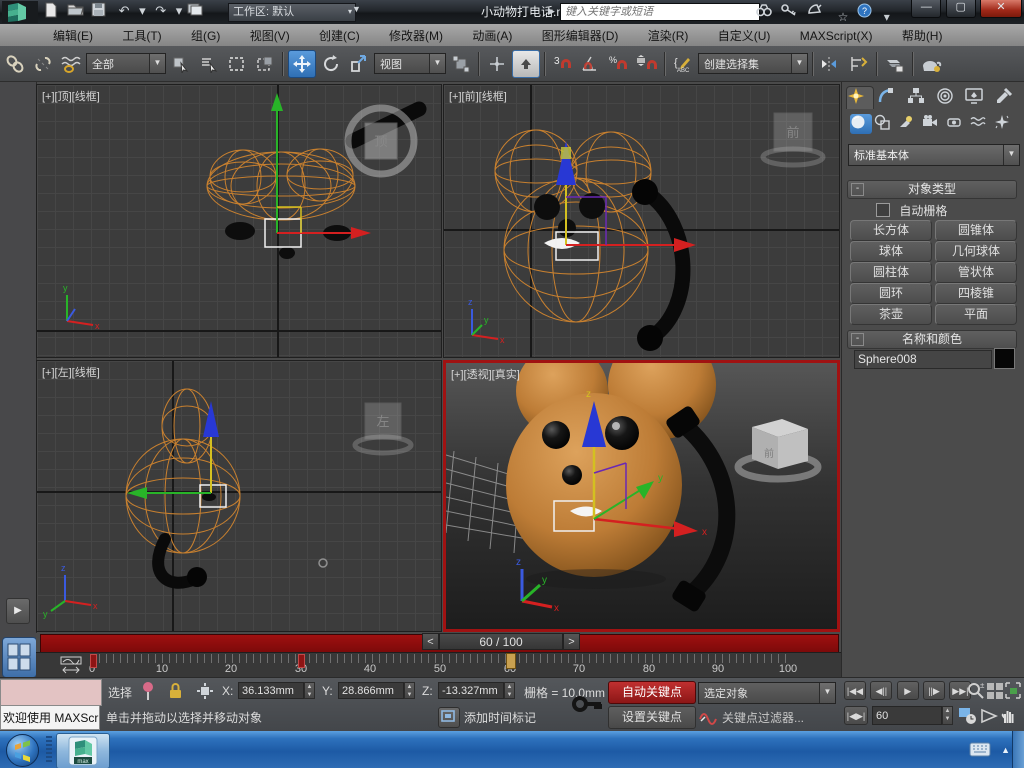  Describe the element at coordinates (744, 35) in the screenshot. I see `menu-customize: 自定义(U)` at that location.